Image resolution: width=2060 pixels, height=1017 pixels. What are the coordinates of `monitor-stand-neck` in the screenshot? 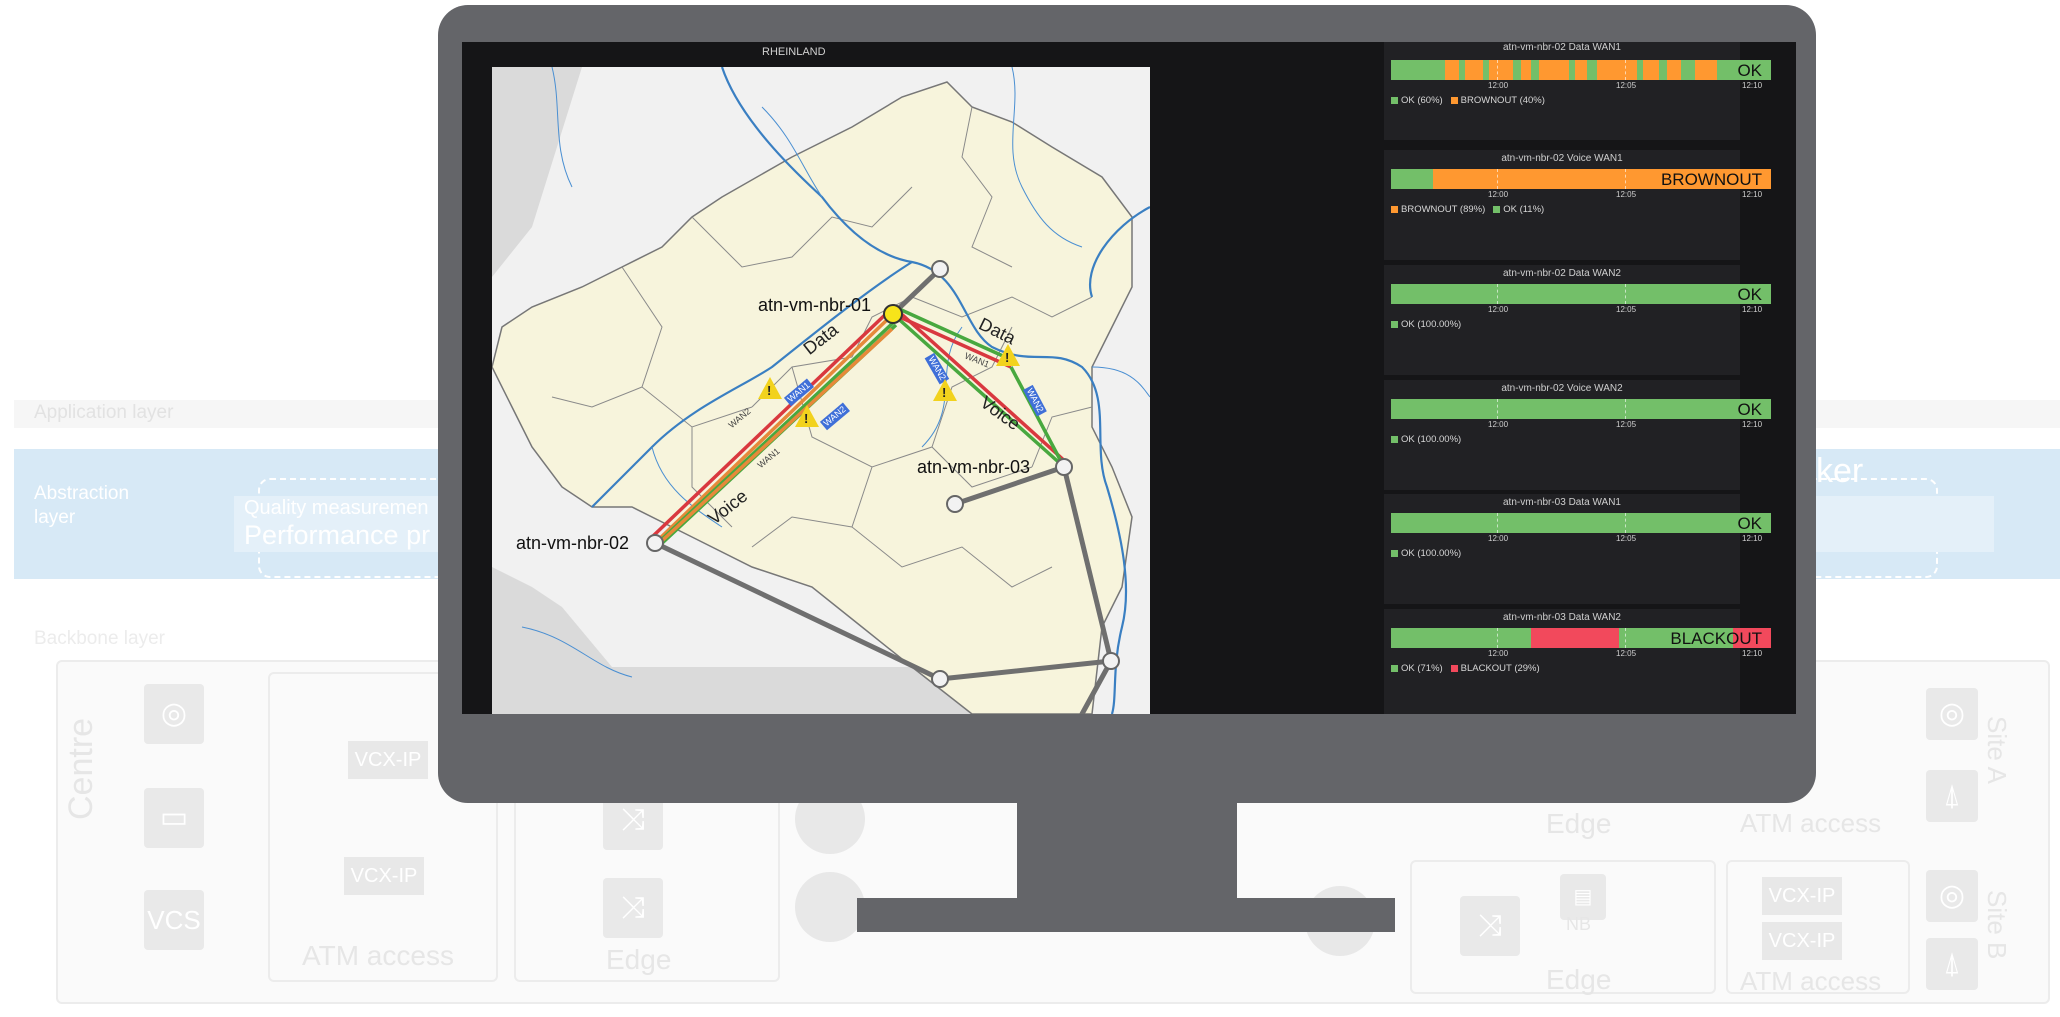 It's located at (1127, 852).